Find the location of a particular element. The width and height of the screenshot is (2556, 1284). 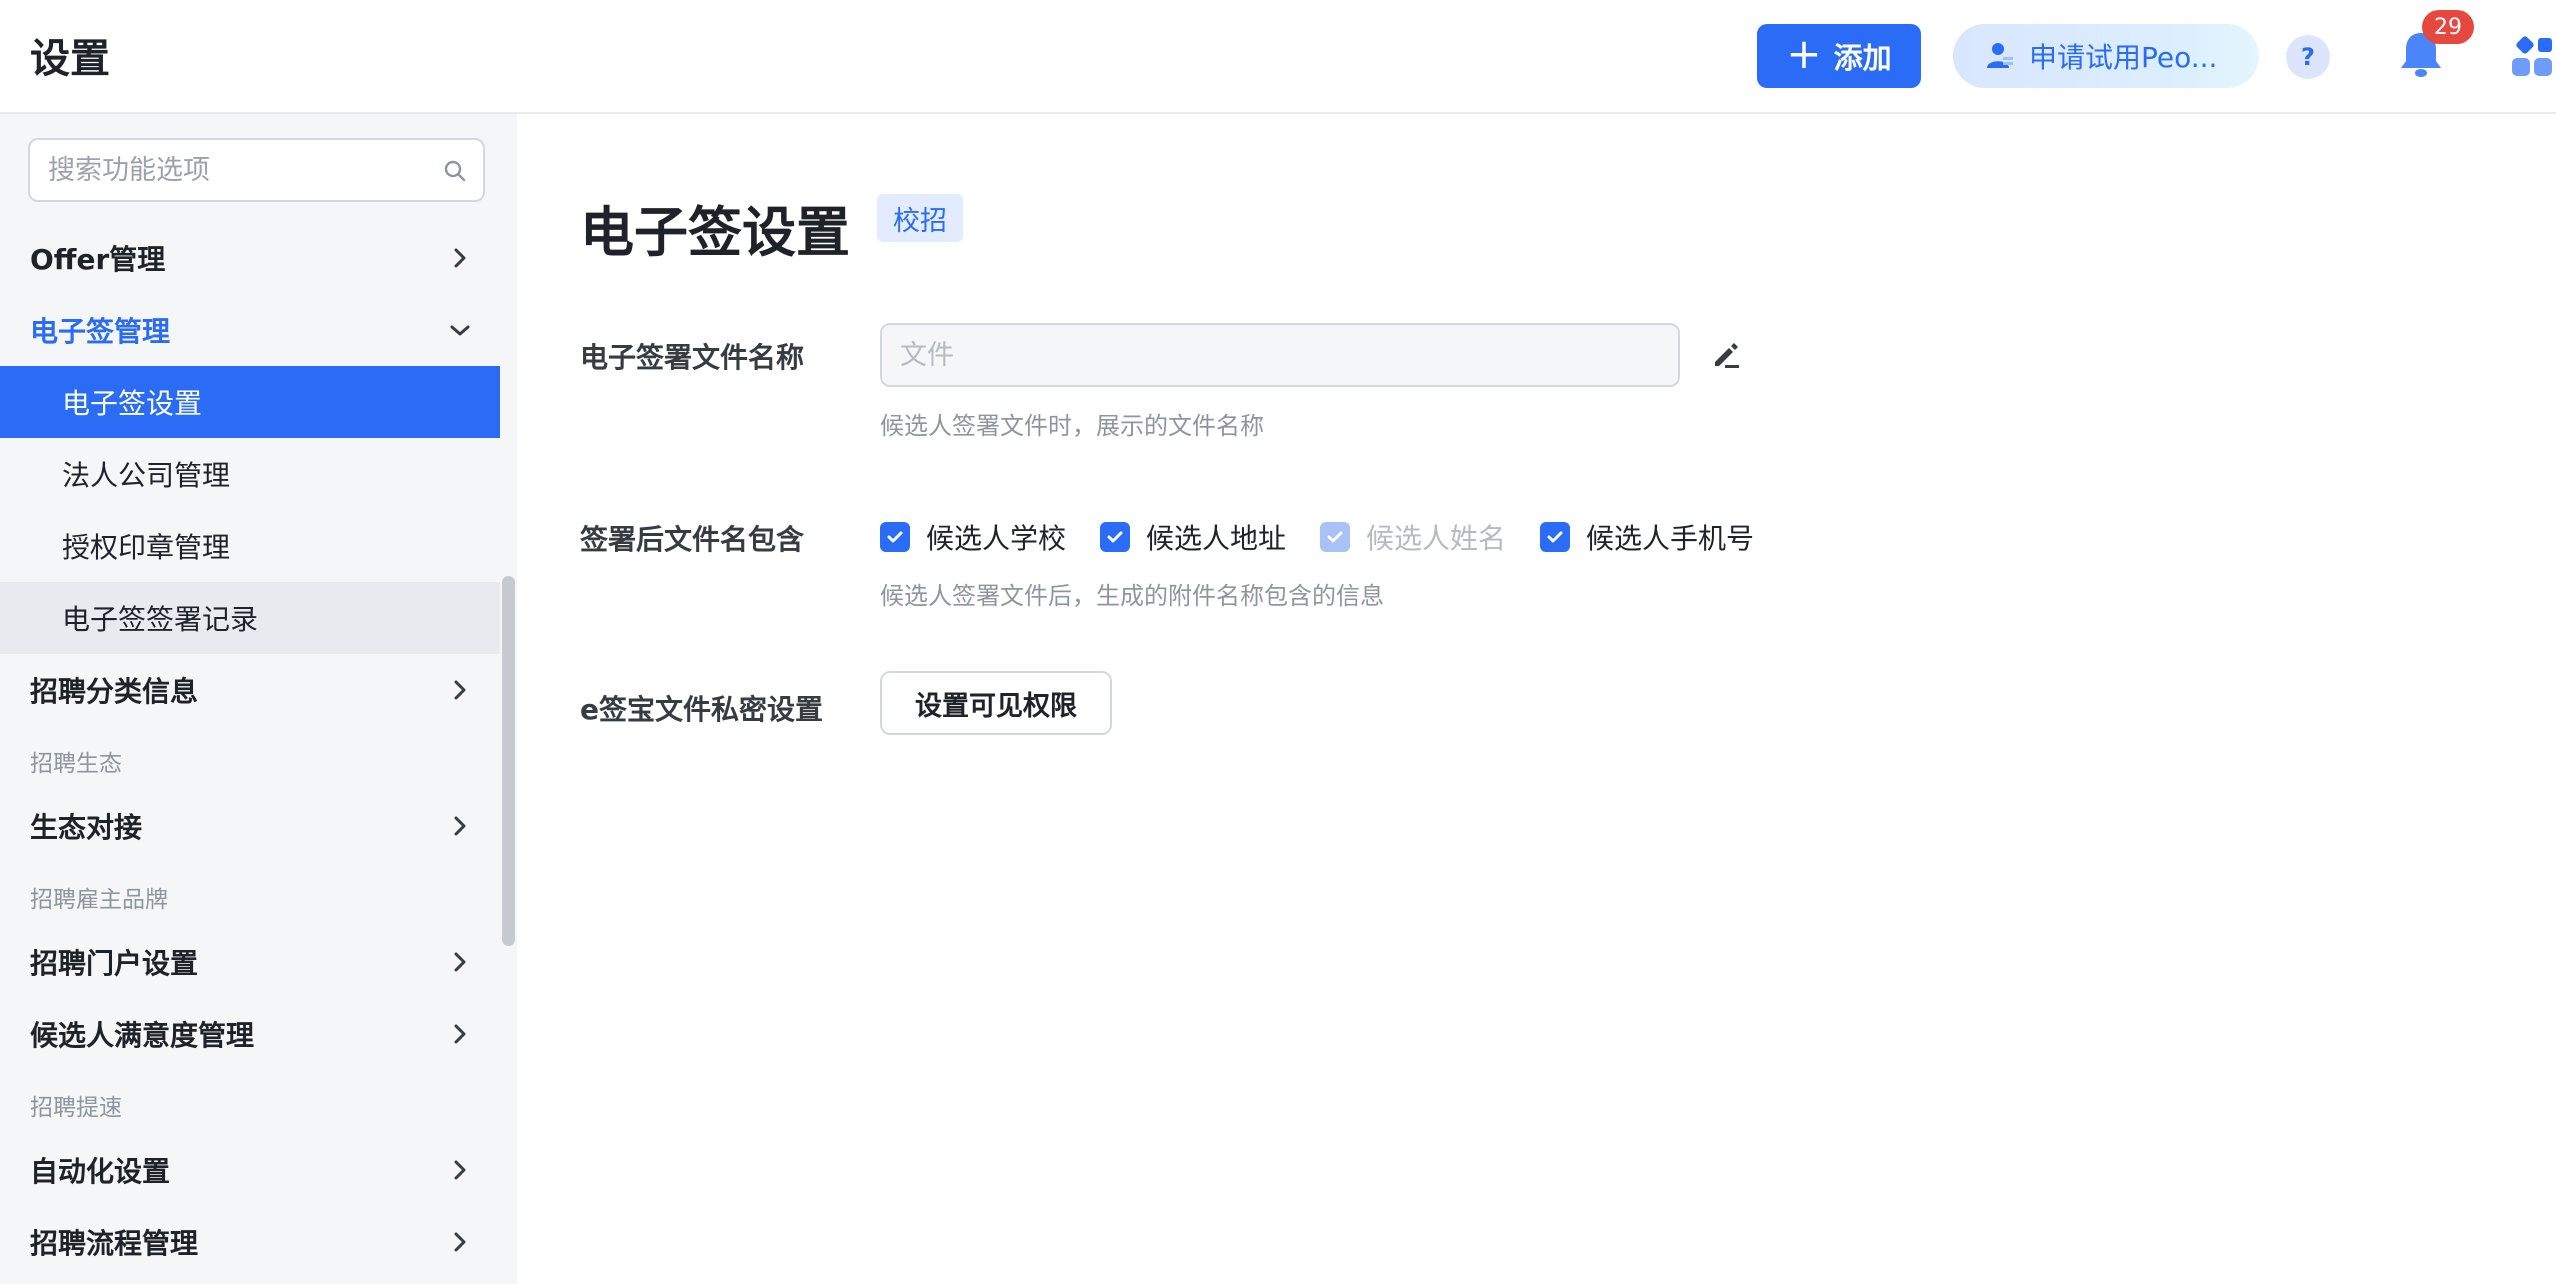

checkbox-address: 候选人地址 is located at coordinates (1193, 537).